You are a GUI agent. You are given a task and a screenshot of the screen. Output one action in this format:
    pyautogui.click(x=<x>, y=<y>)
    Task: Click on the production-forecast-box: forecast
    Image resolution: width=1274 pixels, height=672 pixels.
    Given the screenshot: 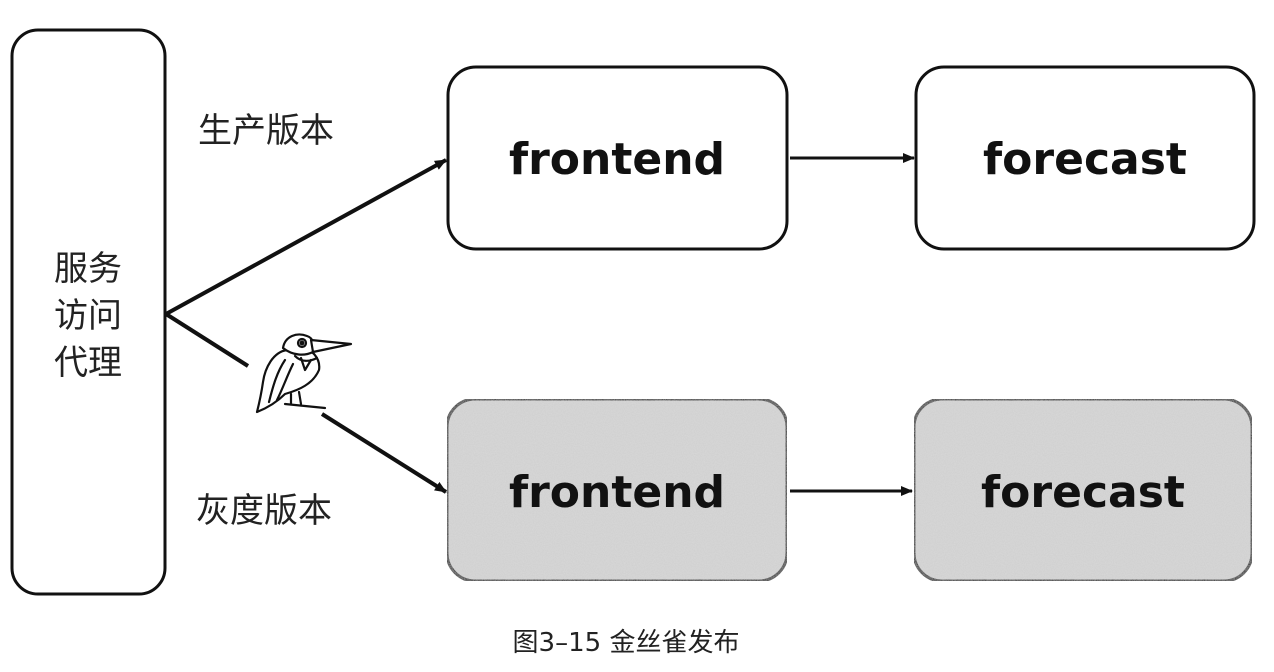 What is the action you would take?
    pyautogui.click(x=1085, y=158)
    